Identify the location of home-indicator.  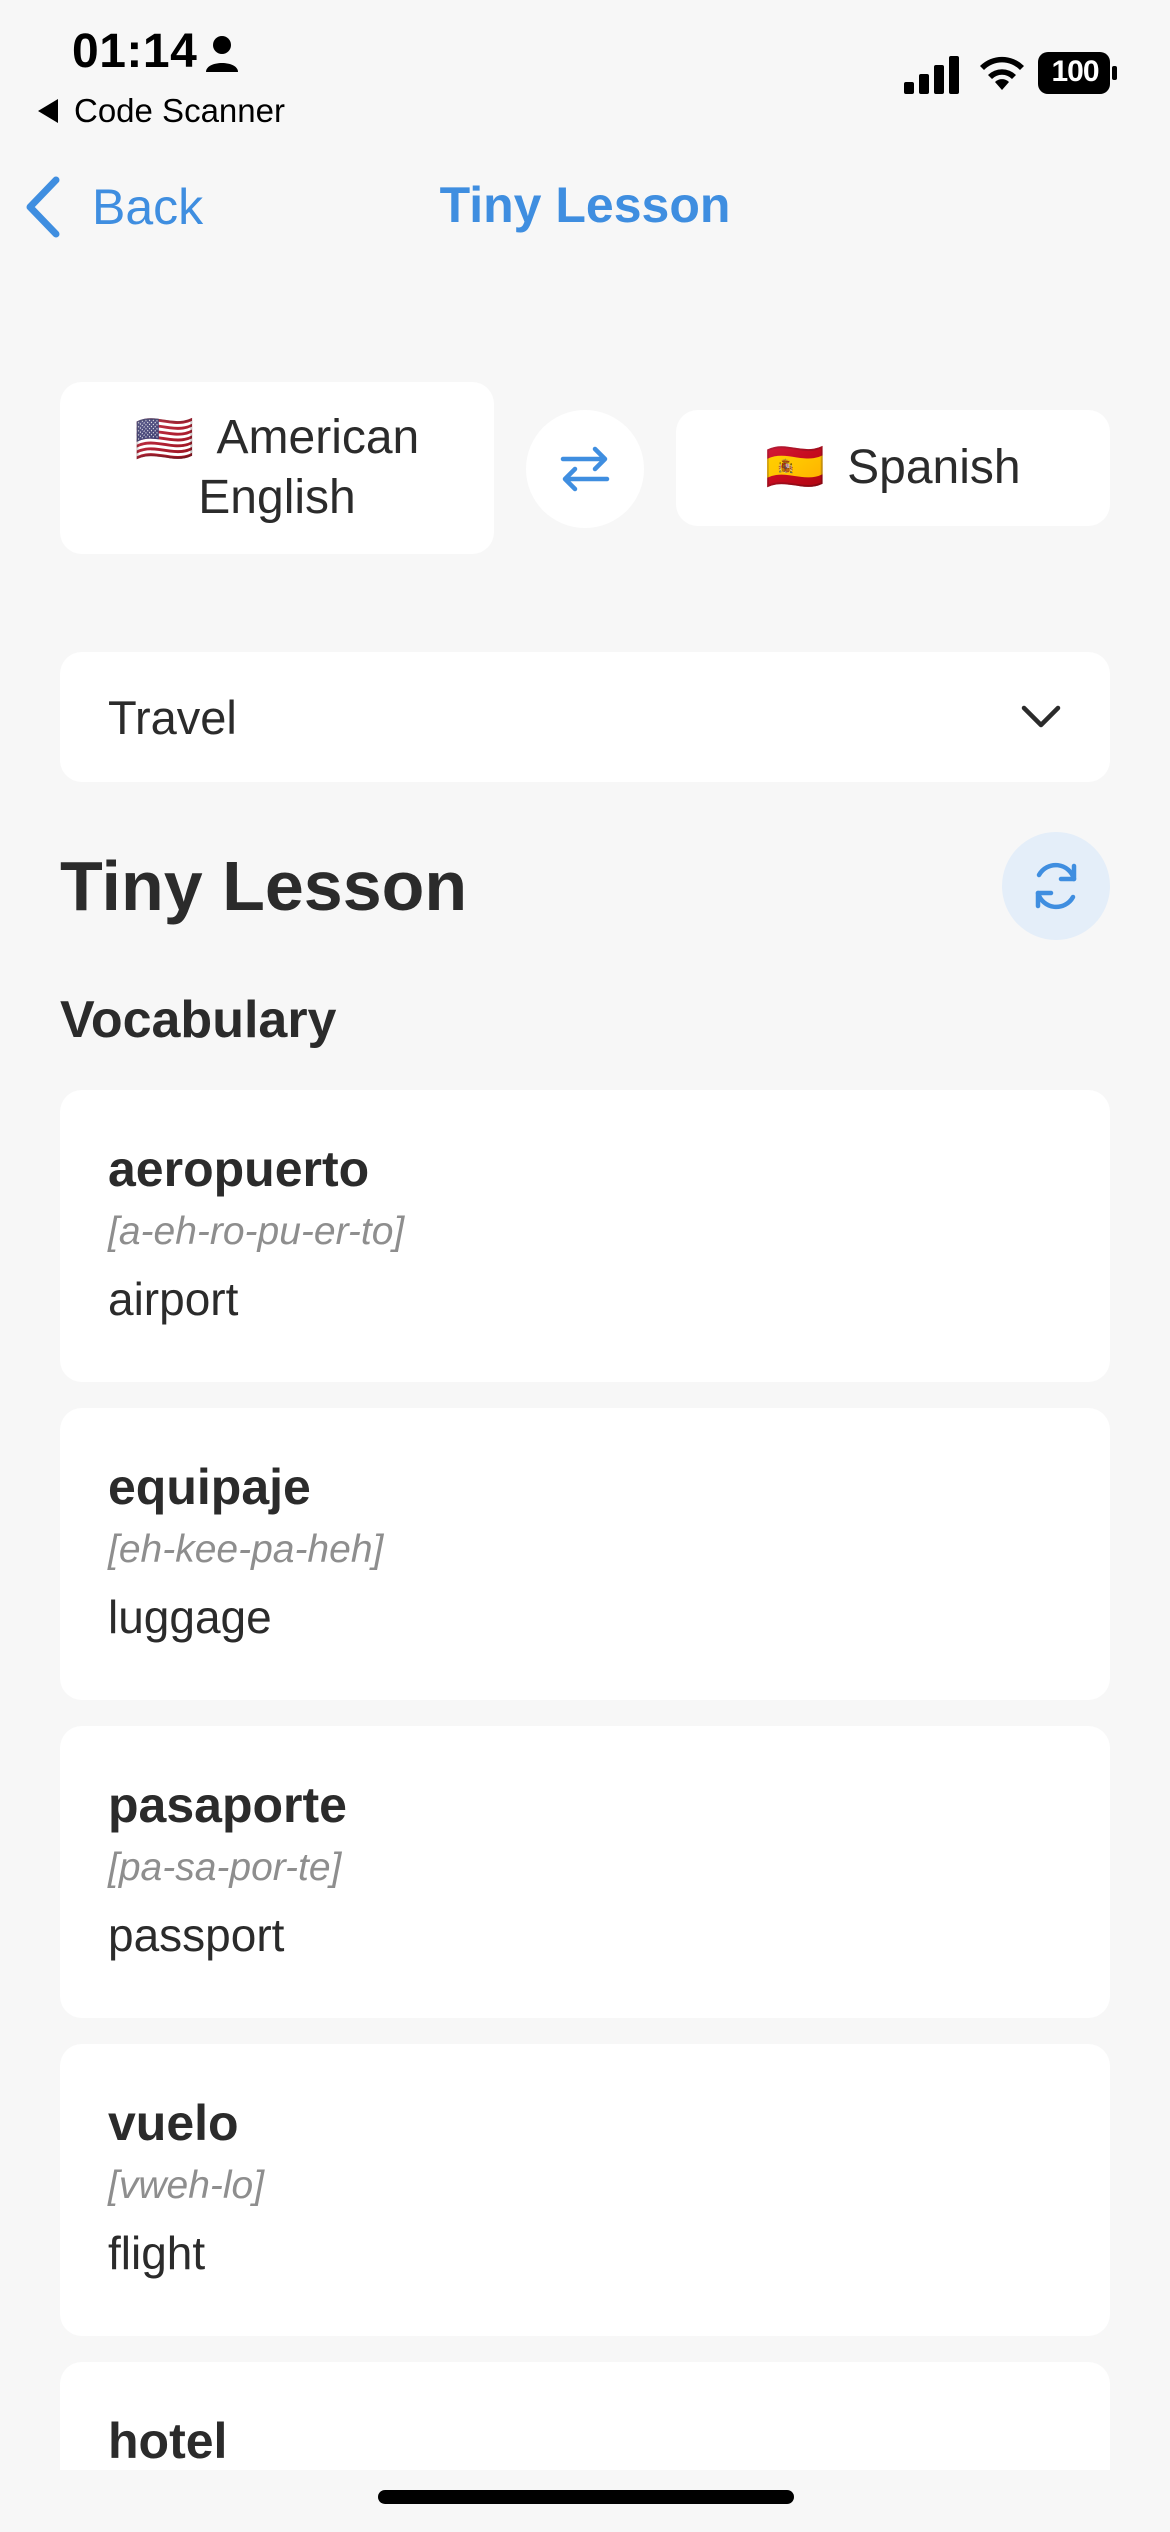
(586, 2497).